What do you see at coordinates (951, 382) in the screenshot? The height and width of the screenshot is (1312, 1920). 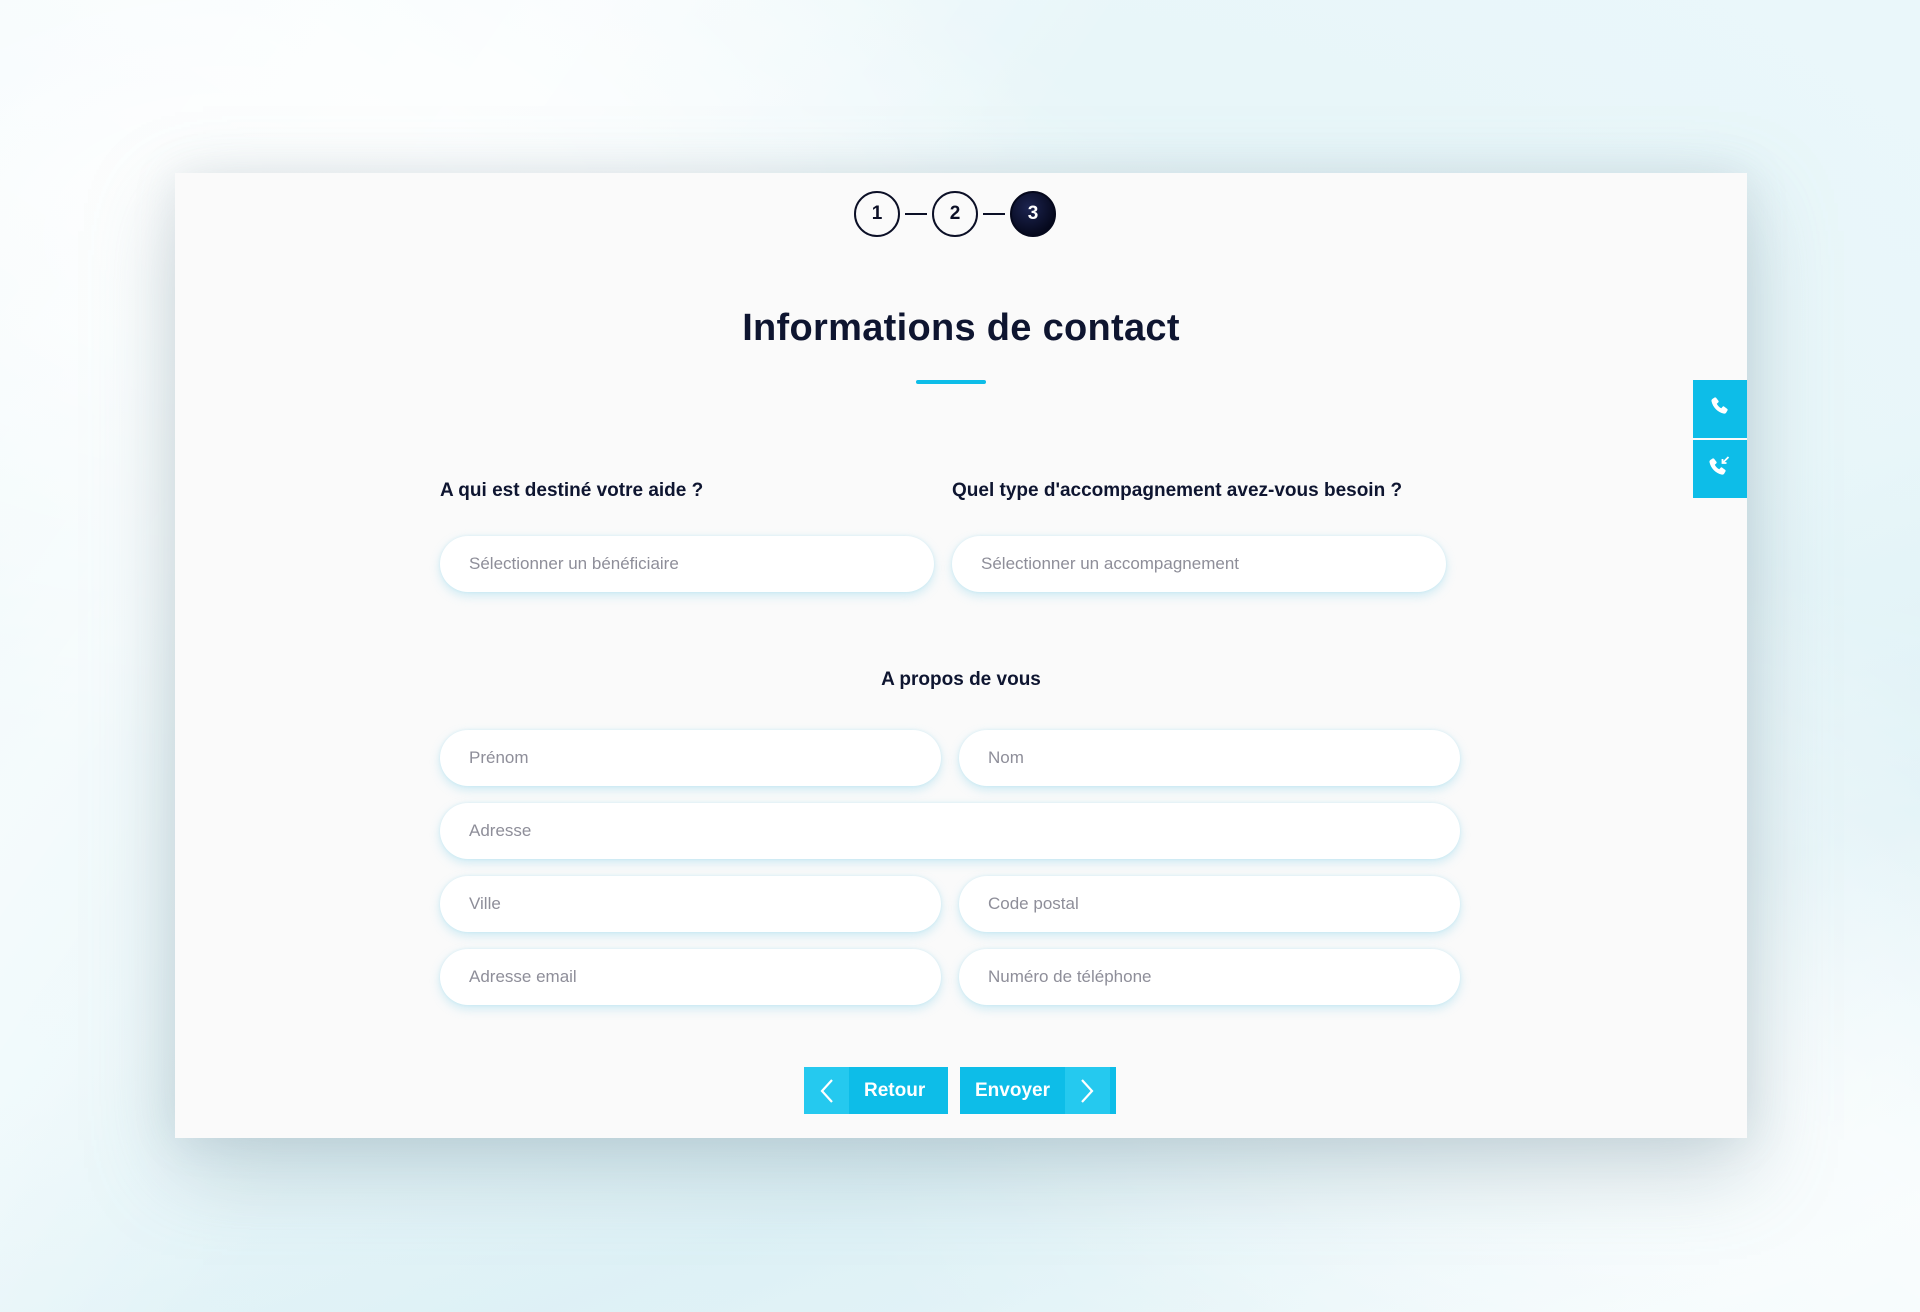 I see `title-underline` at bounding box center [951, 382].